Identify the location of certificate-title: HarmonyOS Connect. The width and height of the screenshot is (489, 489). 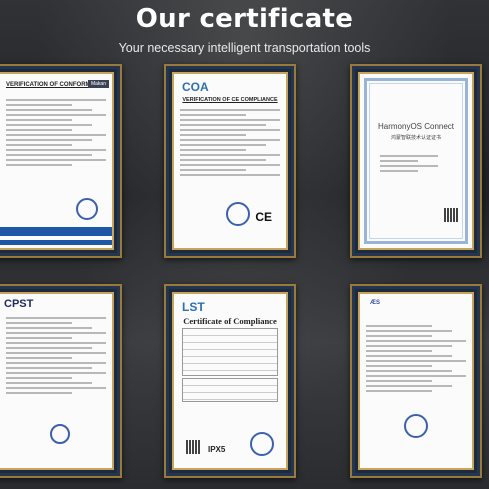
(416, 126).